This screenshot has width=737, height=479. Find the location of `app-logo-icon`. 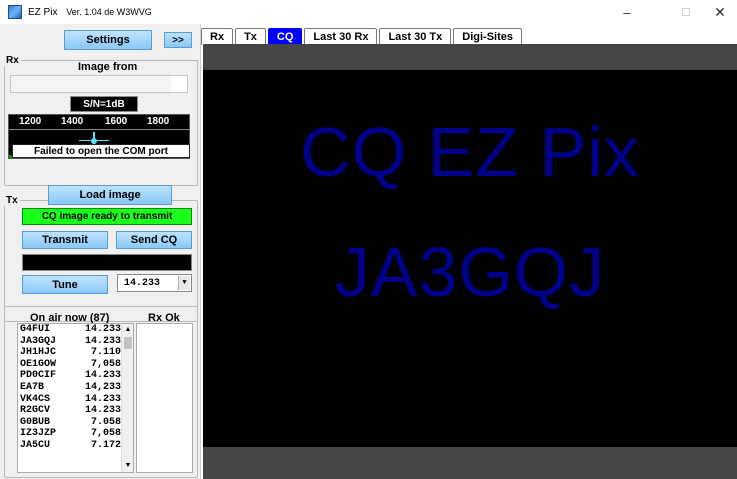

app-logo-icon is located at coordinates (15, 12).